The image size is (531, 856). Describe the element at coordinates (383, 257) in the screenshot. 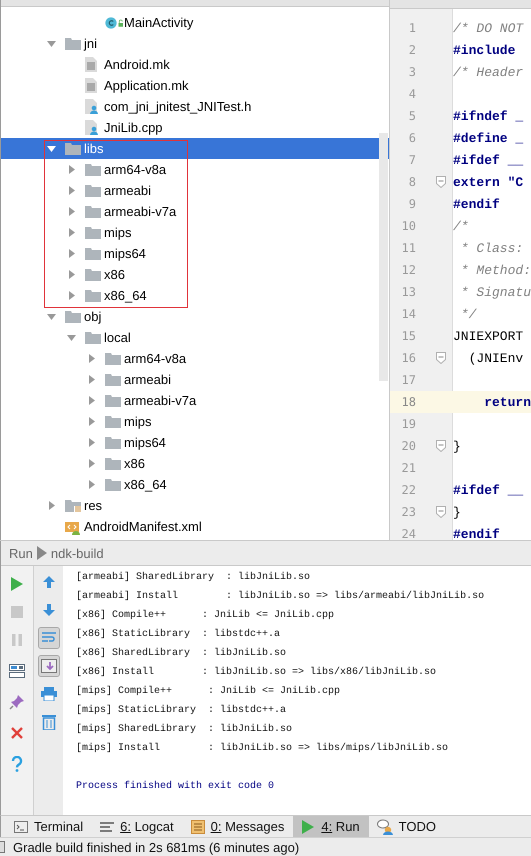

I see `scrollbar-thumb` at that location.